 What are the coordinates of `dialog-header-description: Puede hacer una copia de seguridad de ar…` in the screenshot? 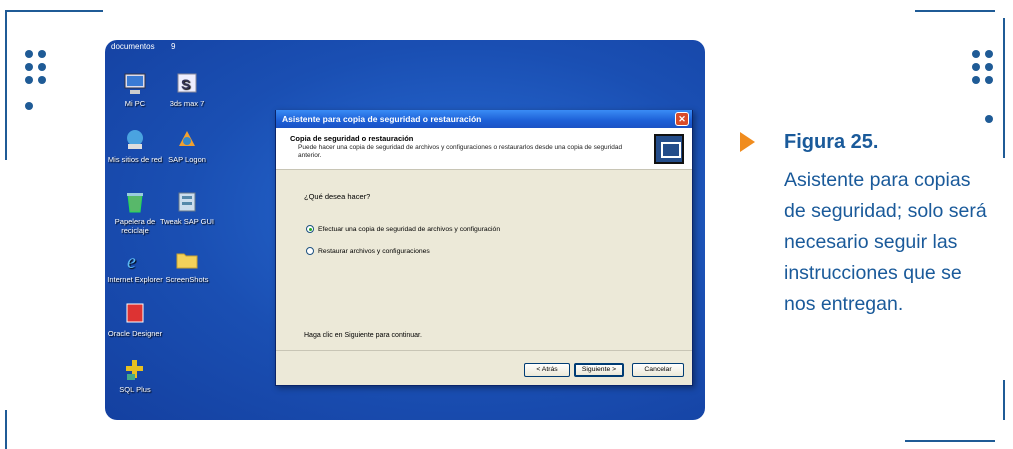 It's located at (460, 151).